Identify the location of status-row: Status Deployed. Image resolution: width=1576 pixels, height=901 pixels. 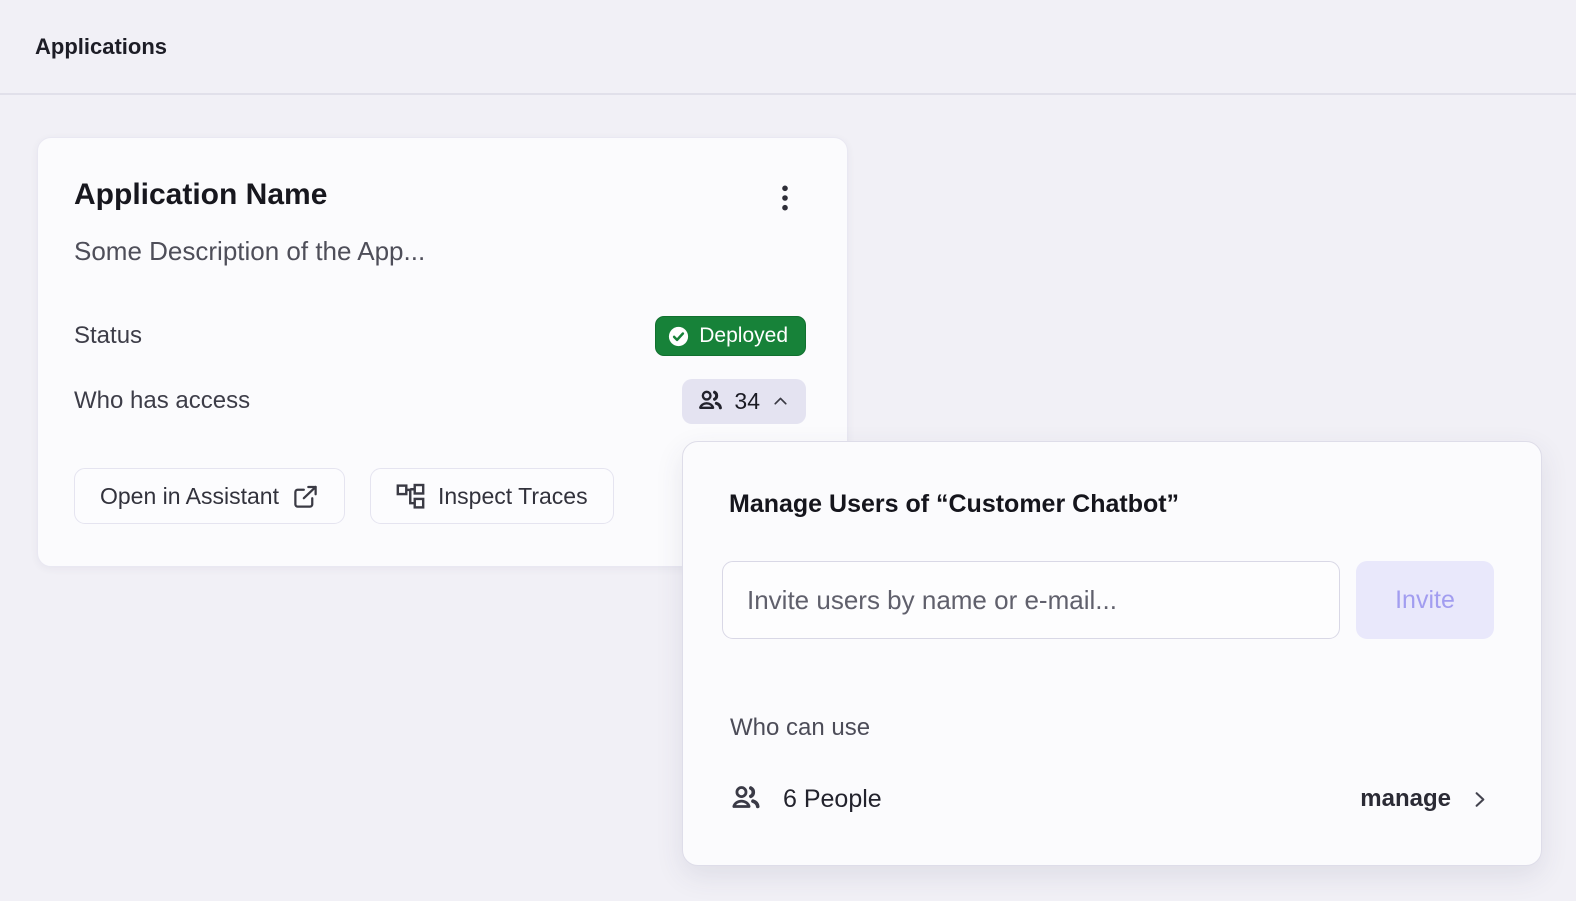
(440, 336).